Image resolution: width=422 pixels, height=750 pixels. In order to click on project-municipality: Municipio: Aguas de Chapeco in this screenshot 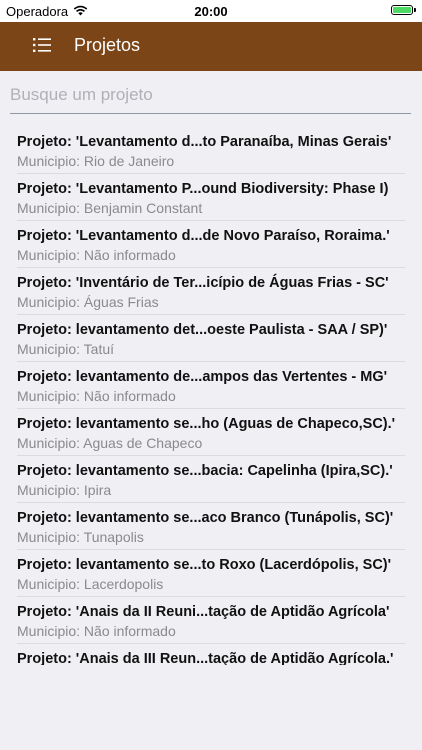, I will do `click(110, 443)`.